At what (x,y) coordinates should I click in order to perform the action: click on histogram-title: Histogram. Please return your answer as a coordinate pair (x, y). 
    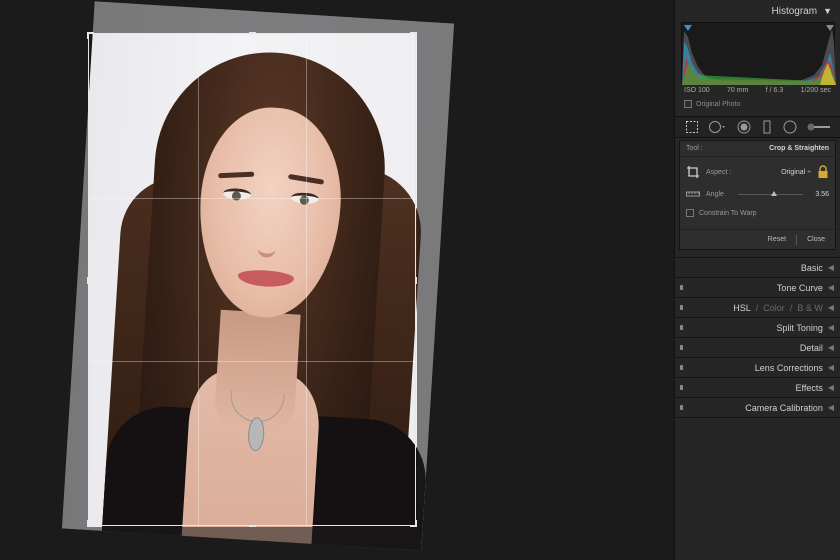
    Looking at the image, I should click on (794, 11).